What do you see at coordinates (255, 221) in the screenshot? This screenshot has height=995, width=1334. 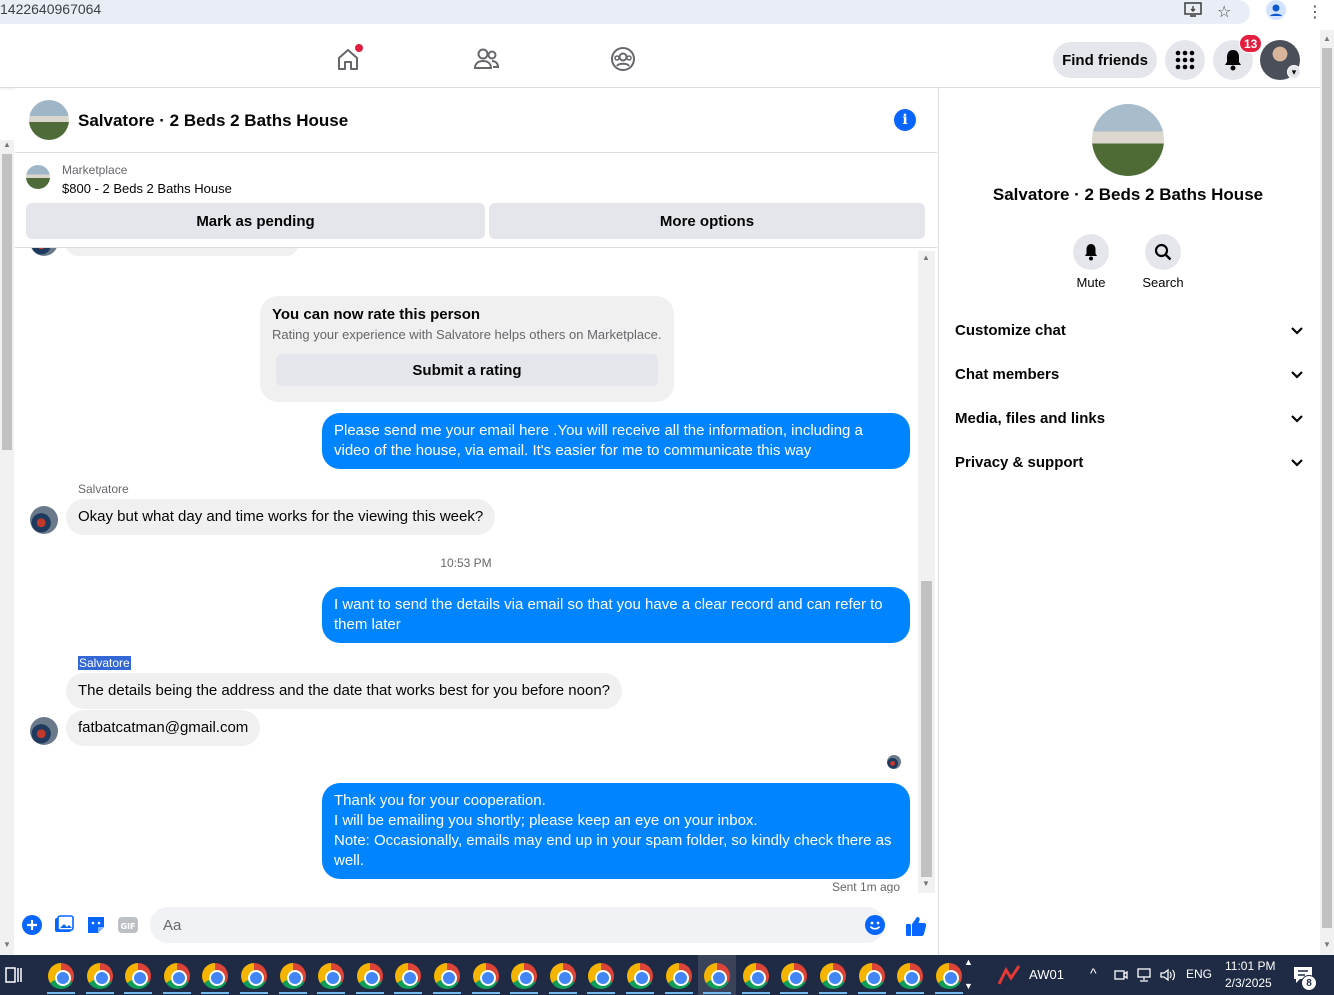 I see `mark-as-pending-button: Mark as pending` at bounding box center [255, 221].